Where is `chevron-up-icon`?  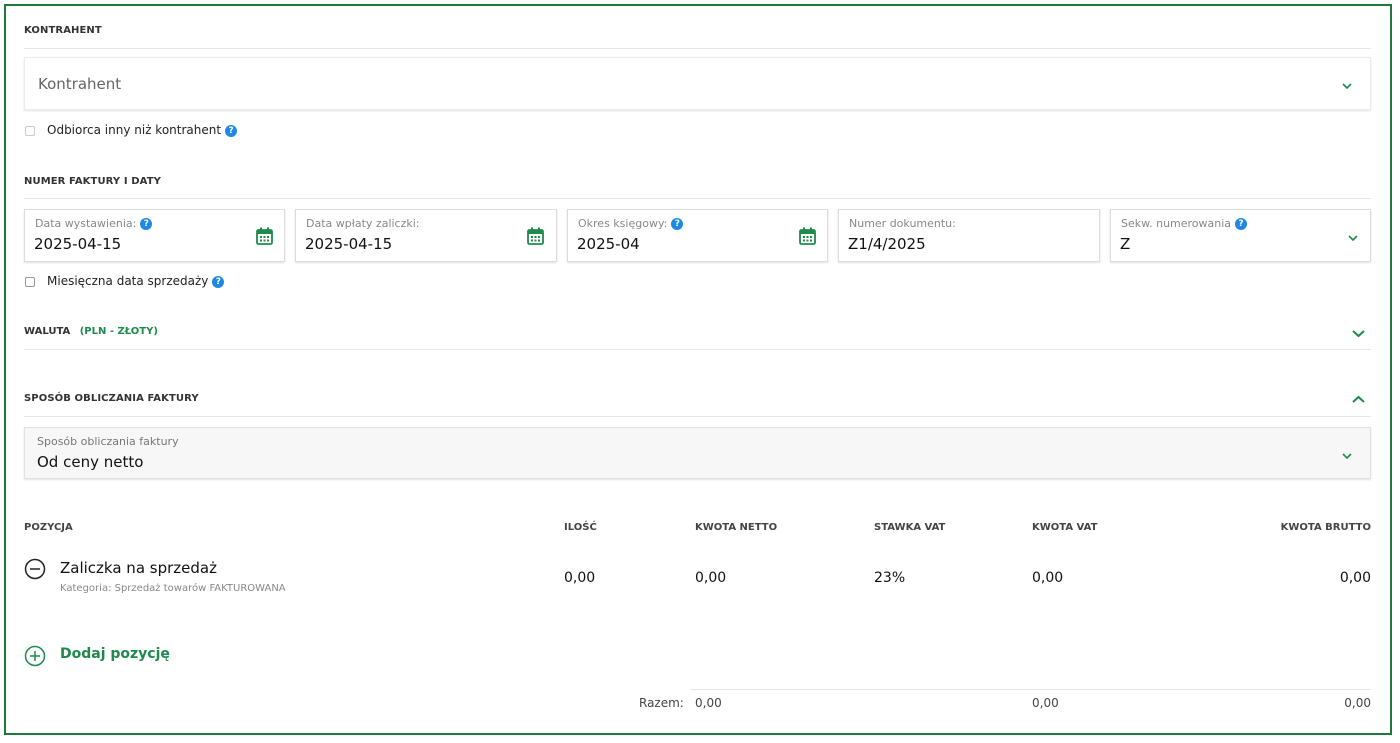
chevron-up-icon is located at coordinates (1358, 399).